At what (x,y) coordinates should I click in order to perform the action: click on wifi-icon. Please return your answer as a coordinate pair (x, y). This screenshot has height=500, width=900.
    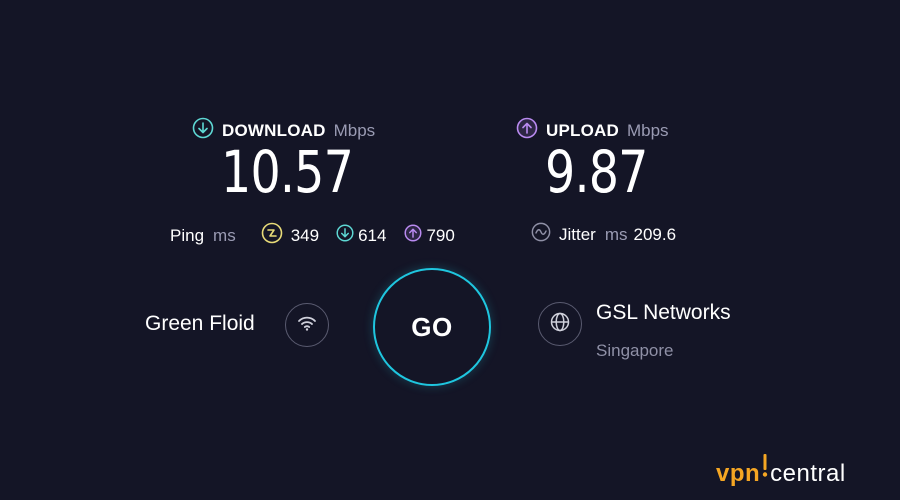
    Looking at the image, I should click on (307, 325).